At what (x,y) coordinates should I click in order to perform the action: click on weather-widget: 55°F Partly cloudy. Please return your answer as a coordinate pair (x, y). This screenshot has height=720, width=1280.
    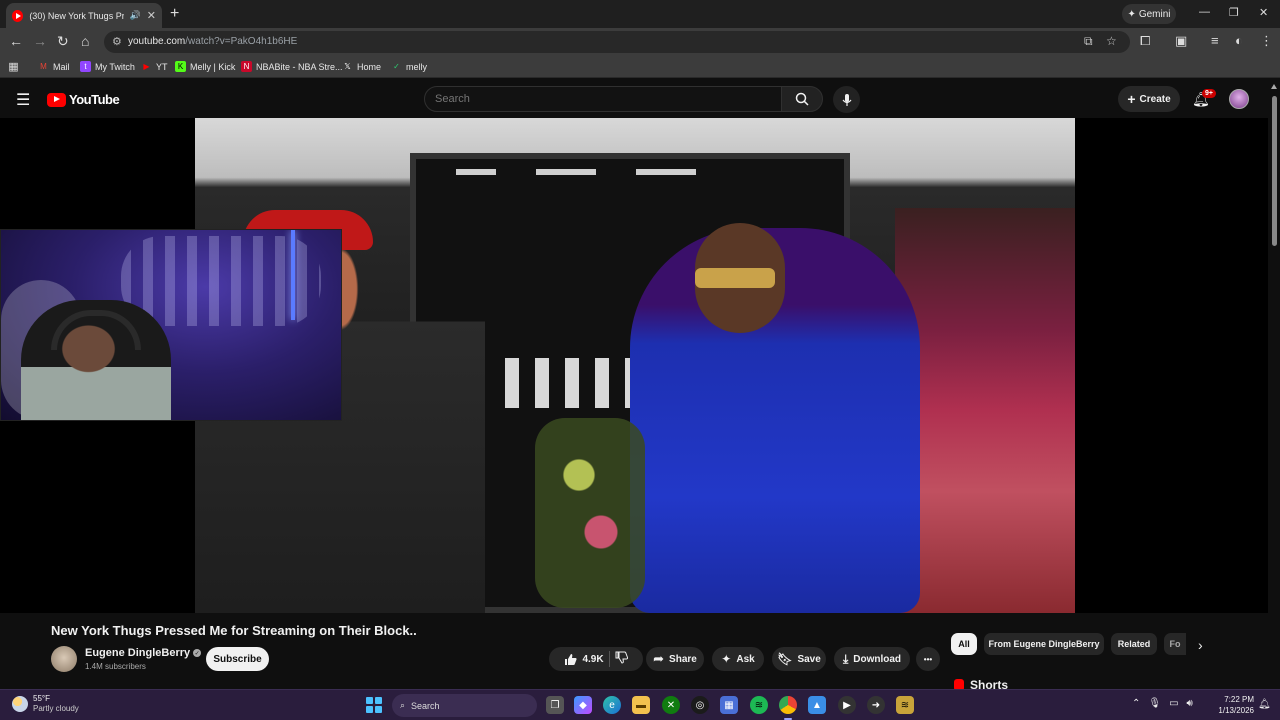
    Looking at the image, I should click on (45, 704).